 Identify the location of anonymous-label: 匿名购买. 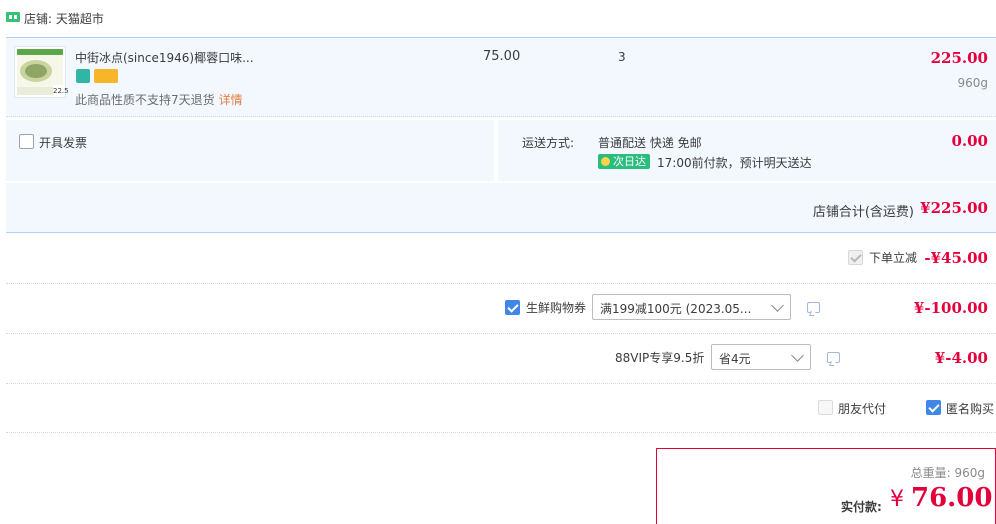
(970, 408).